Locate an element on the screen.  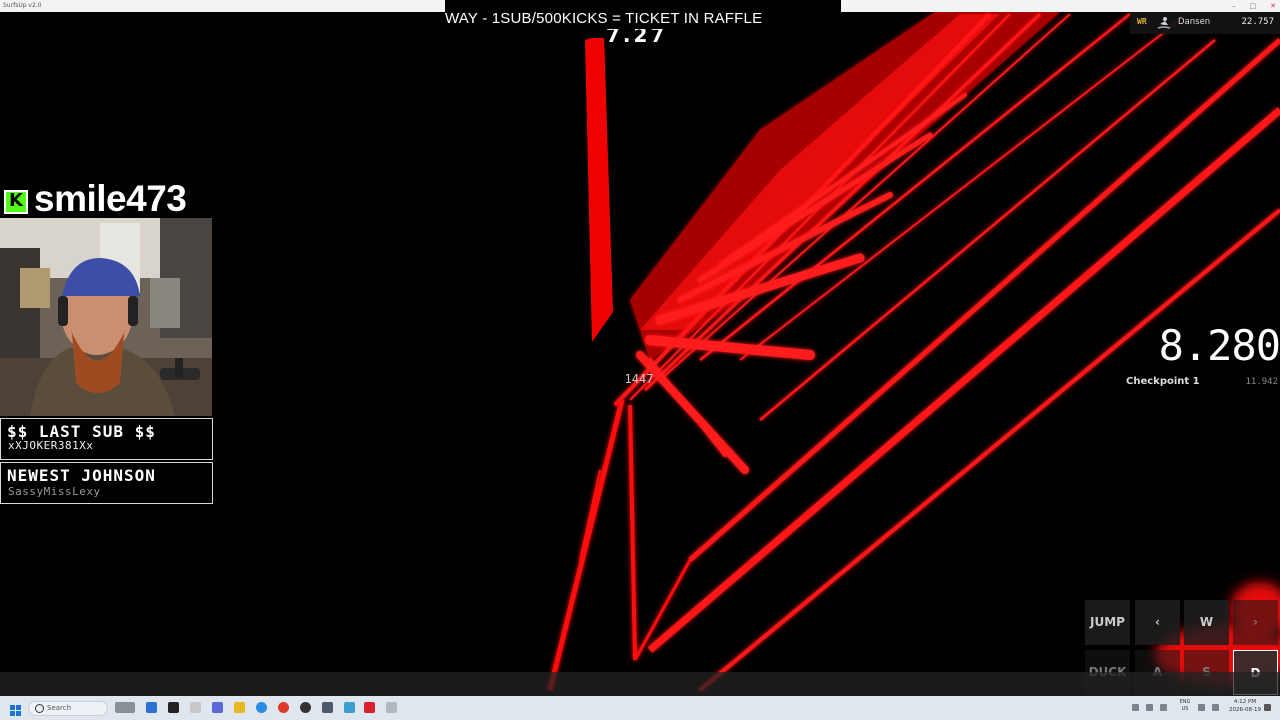
wr-tag: WR is located at coordinates (1142, 21).